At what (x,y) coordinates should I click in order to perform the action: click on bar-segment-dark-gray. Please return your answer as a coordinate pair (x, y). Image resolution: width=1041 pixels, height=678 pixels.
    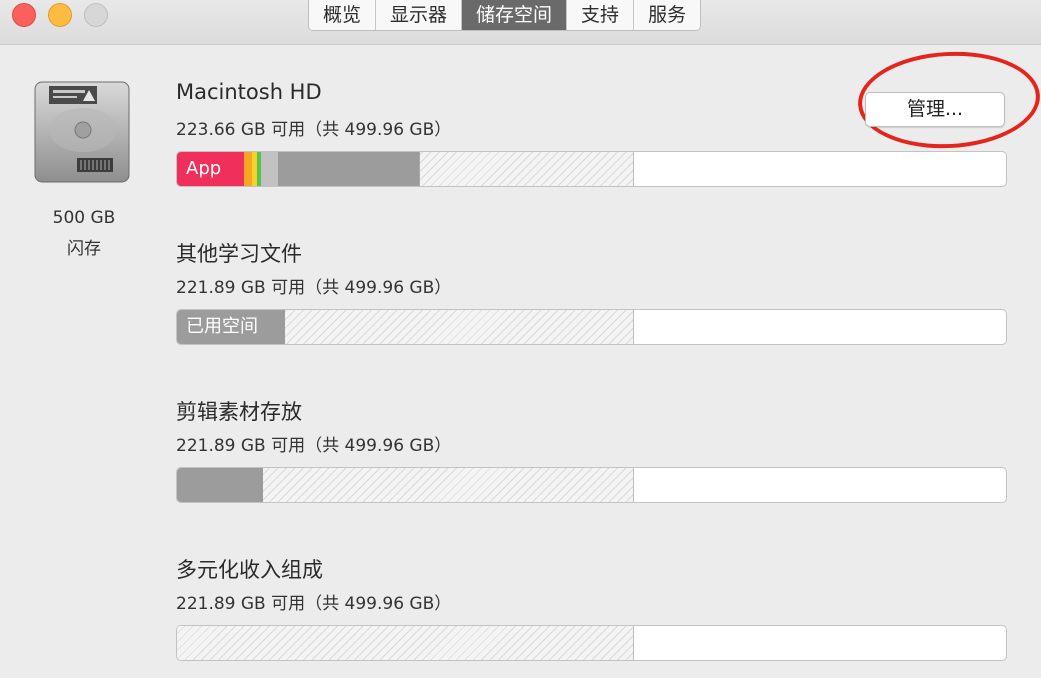
    Looking at the image, I should click on (349, 169).